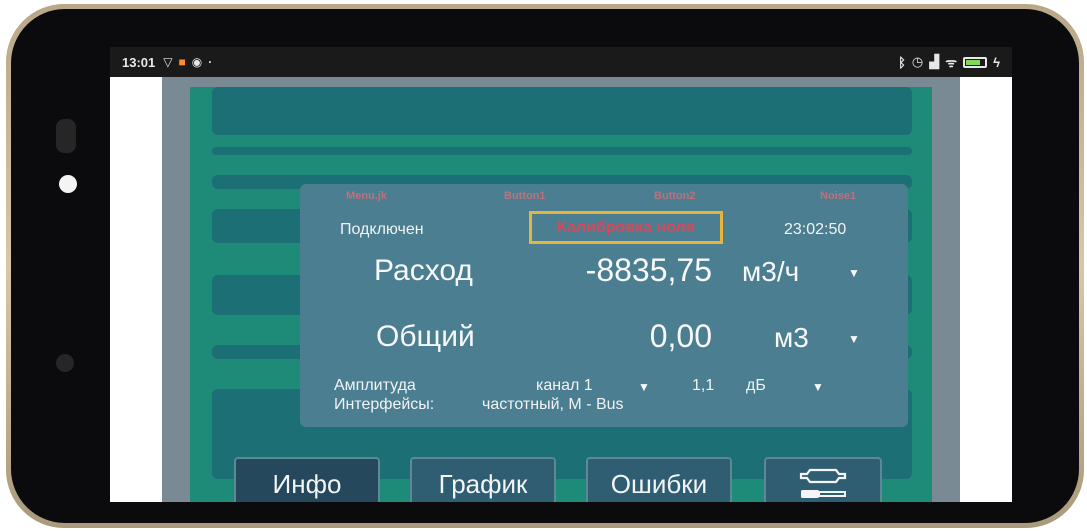 The image size is (1087, 531). Describe the element at coordinates (525, 196) in the screenshot. I see `faint-label: Button1` at that location.